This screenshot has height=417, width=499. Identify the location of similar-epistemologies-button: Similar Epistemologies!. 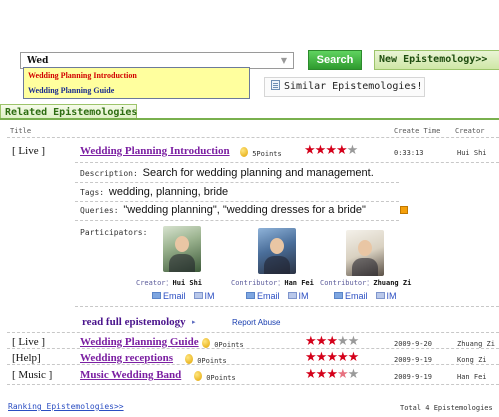
(344, 87).